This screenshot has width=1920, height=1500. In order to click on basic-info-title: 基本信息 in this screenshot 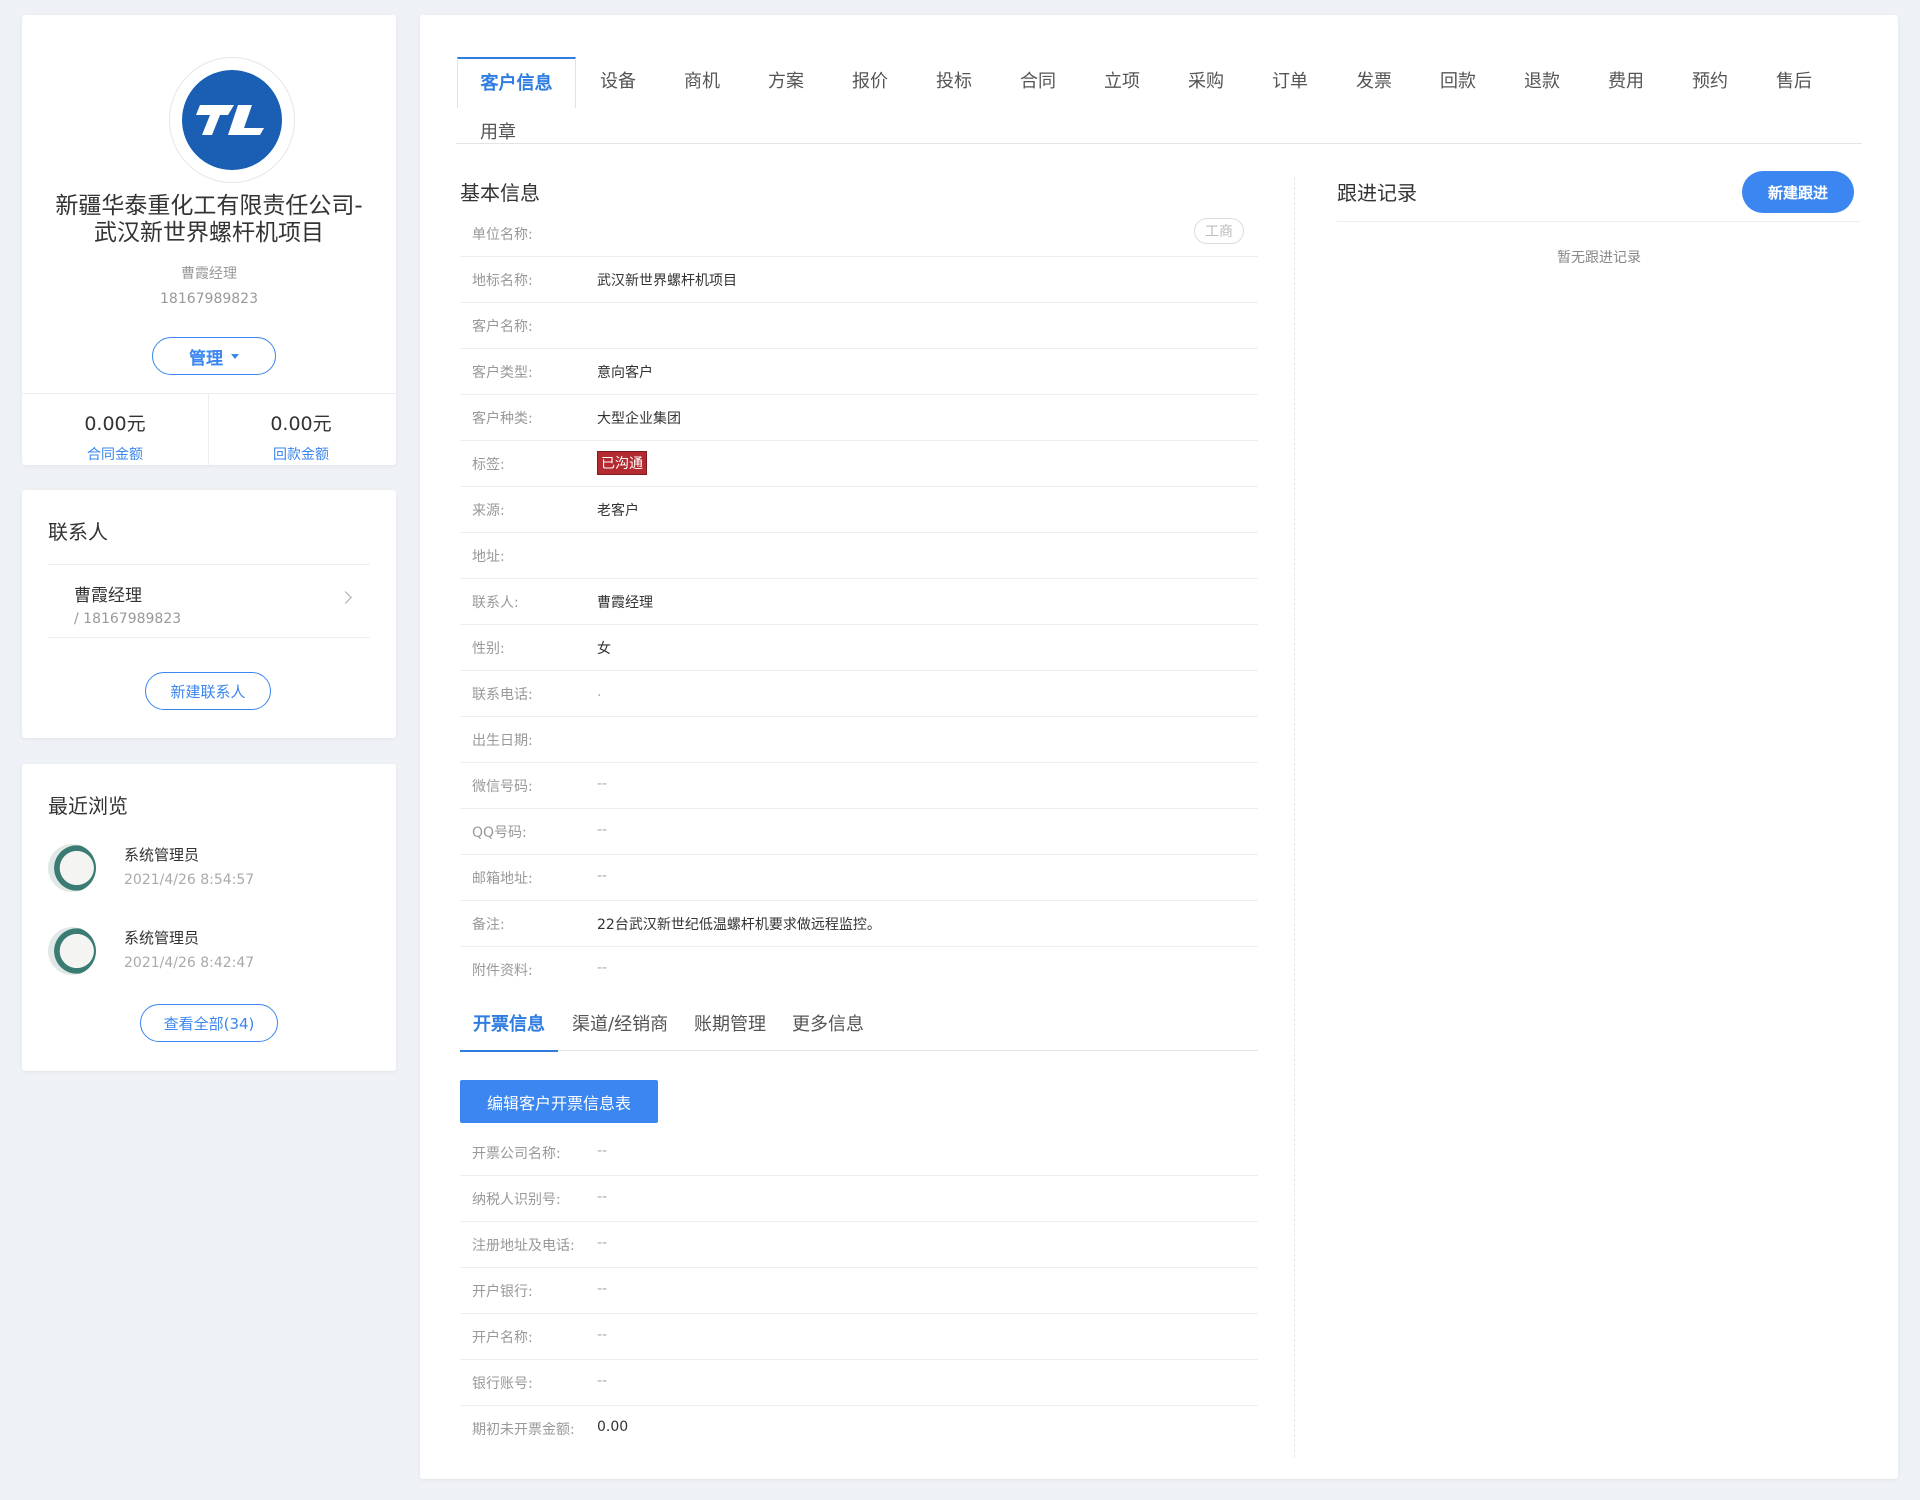, I will do `click(500, 193)`.